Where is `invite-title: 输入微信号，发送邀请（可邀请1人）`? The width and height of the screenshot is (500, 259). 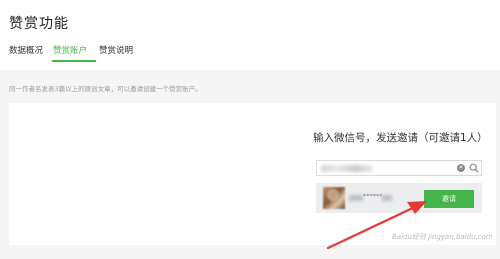 invite-title: 输入微信号，发送邀请（可邀请1人） is located at coordinates (400, 138).